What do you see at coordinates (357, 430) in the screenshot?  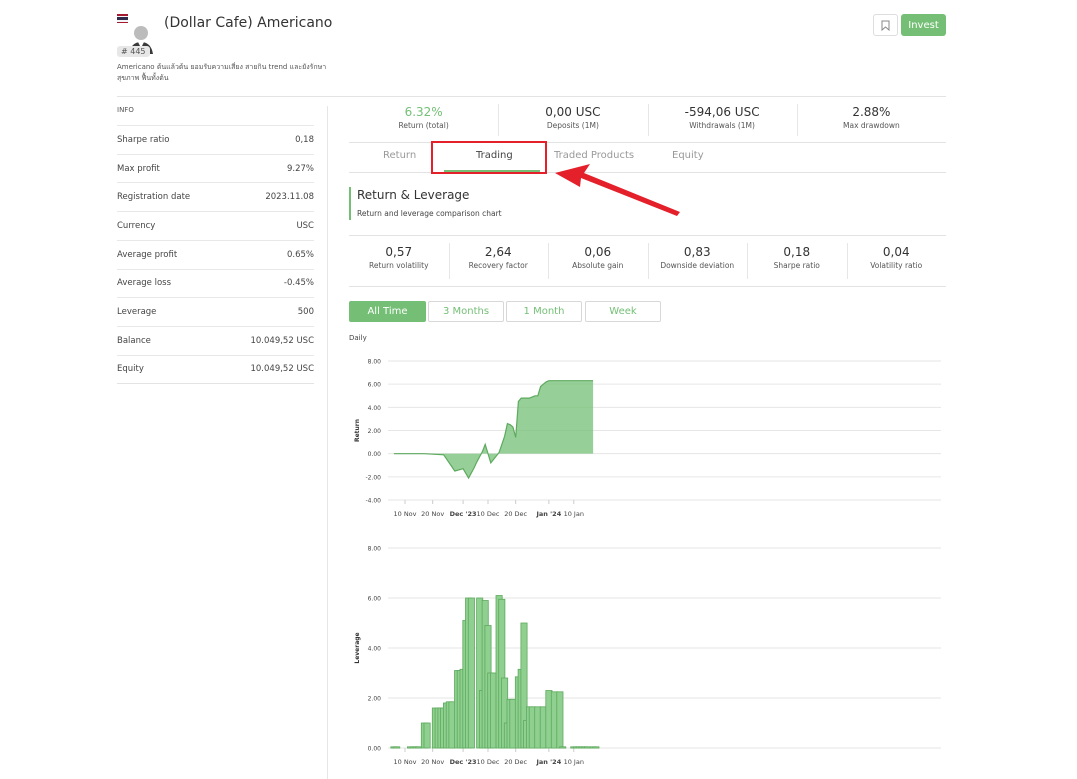 I see `y-axis-label: Return` at bounding box center [357, 430].